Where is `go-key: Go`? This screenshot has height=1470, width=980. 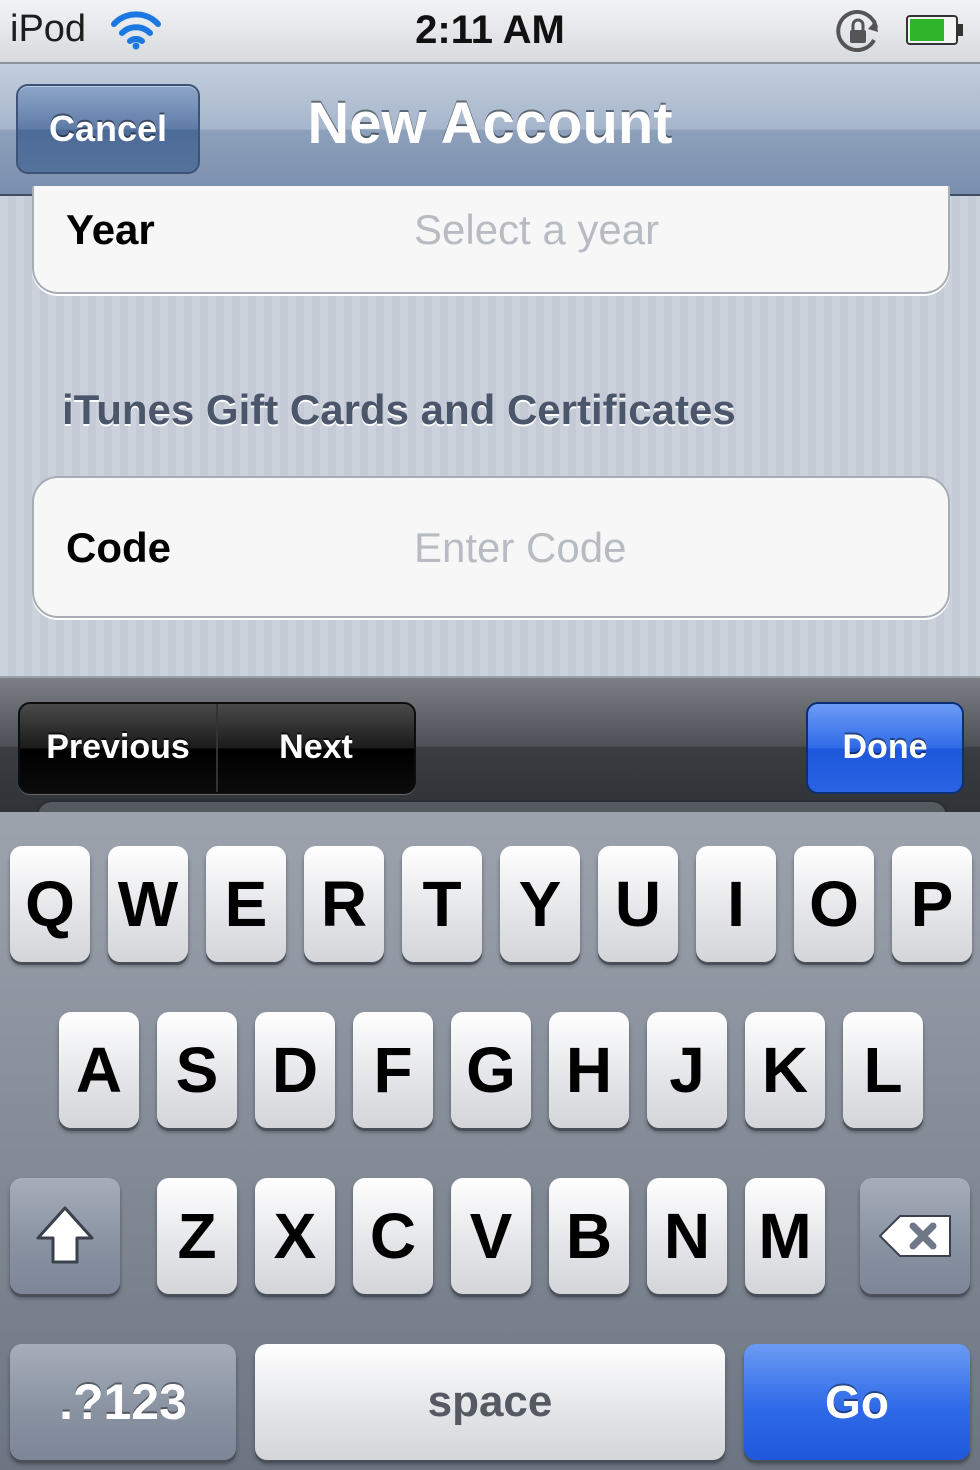
go-key: Go is located at coordinates (857, 1402).